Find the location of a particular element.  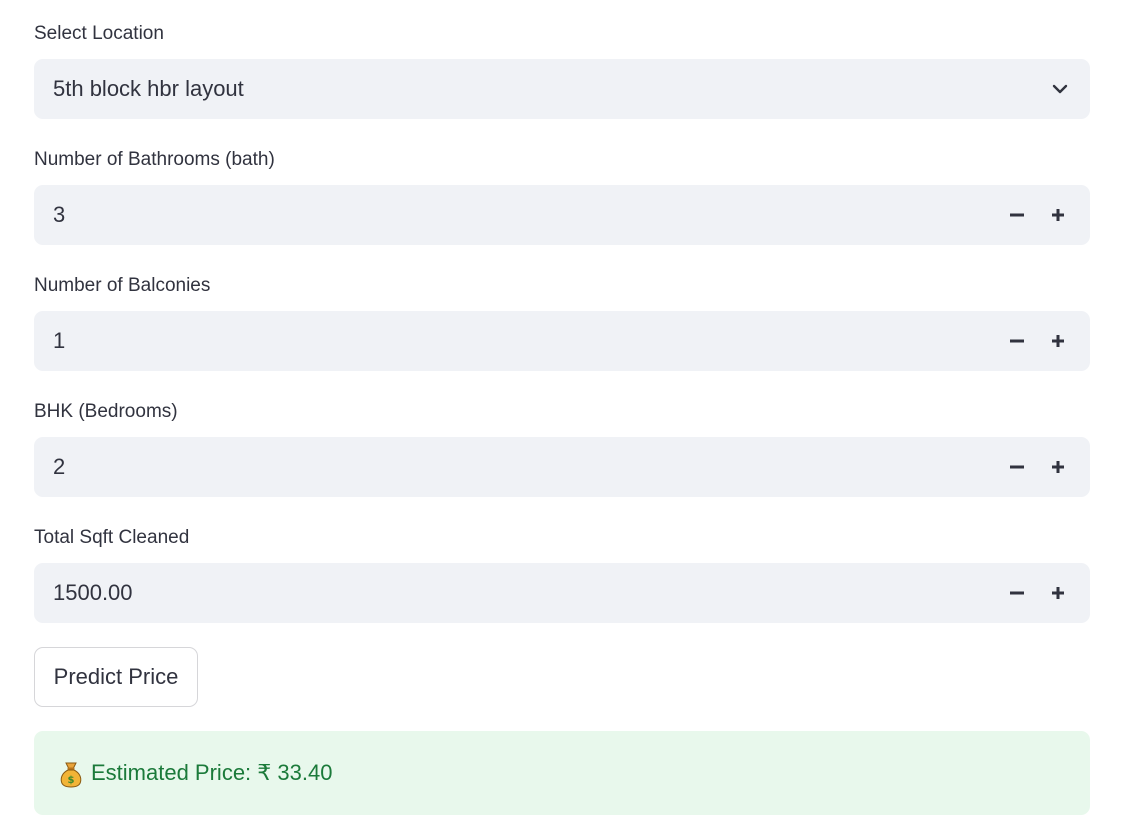

sqft-label: Total Sqft Cleaned is located at coordinates (112, 537).